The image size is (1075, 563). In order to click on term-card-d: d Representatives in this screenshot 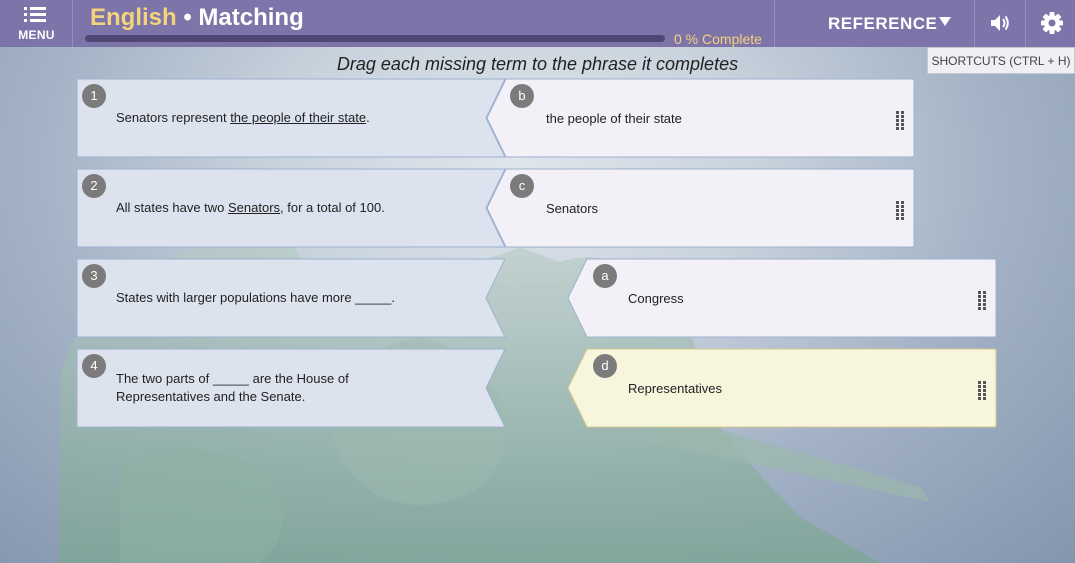, I will do `click(782, 388)`.